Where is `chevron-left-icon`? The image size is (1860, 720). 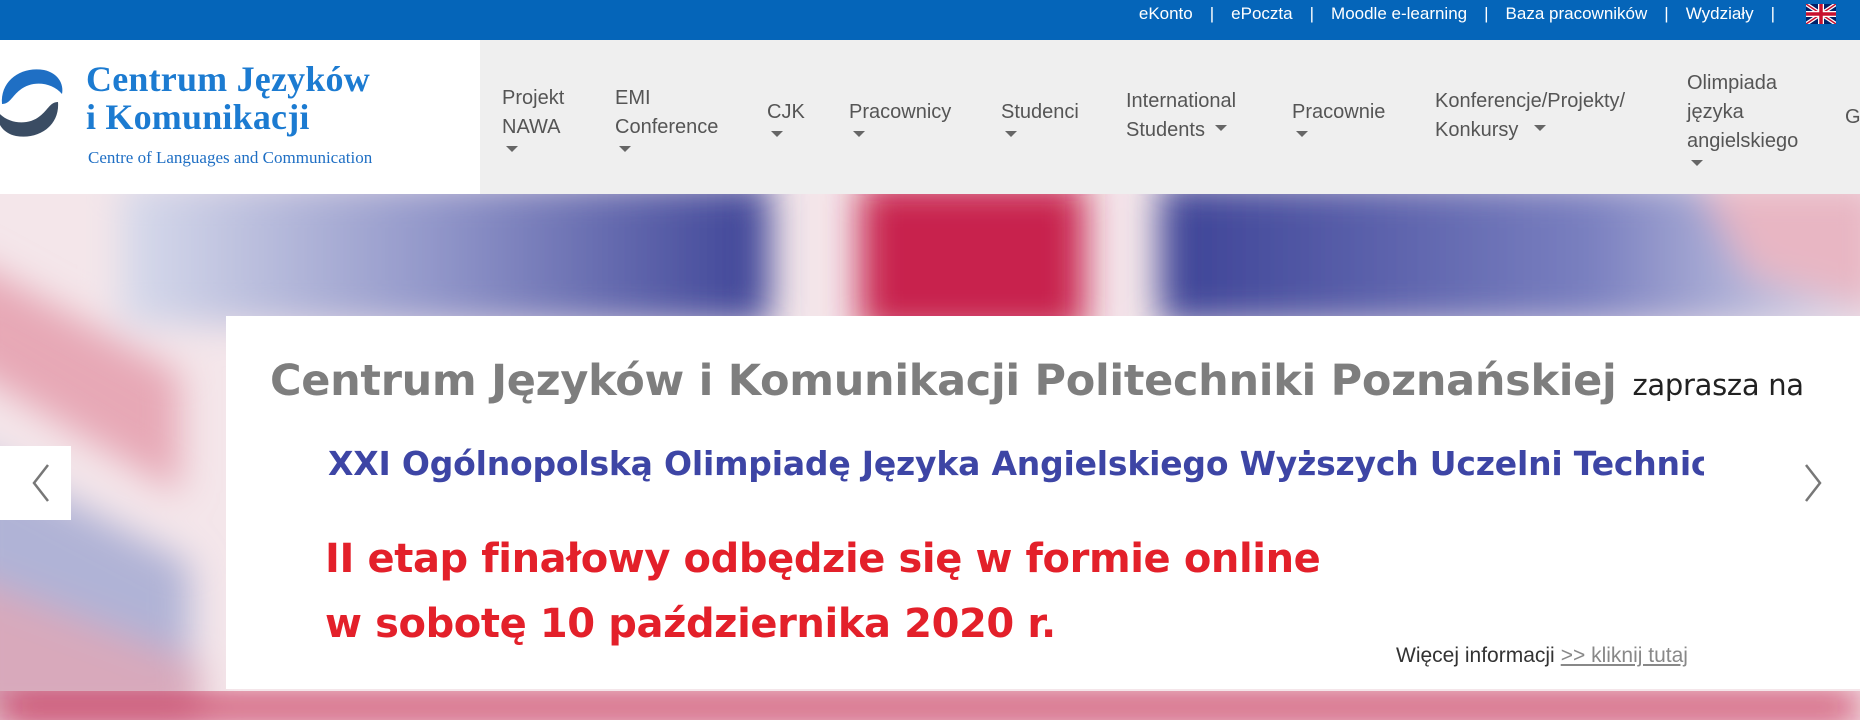 chevron-left-icon is located at coordinates (40, 483).